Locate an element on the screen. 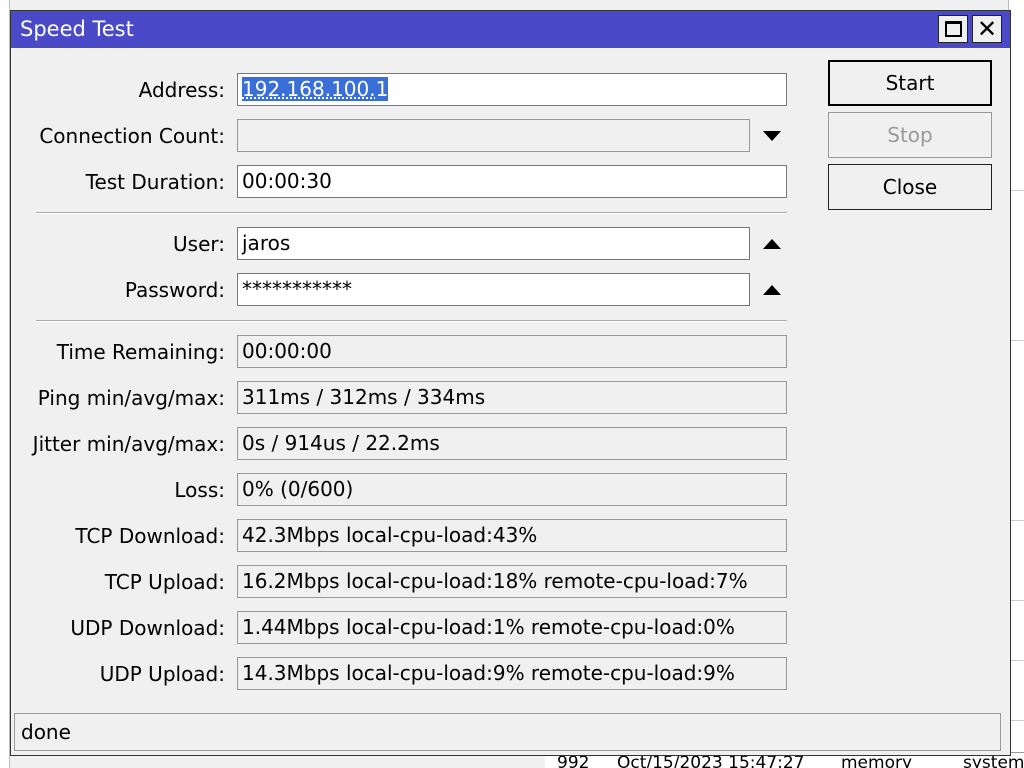 Image resolution: width=1024 pixels, height=768 pixels. user-label: User: is located at coordinates (199, 244).